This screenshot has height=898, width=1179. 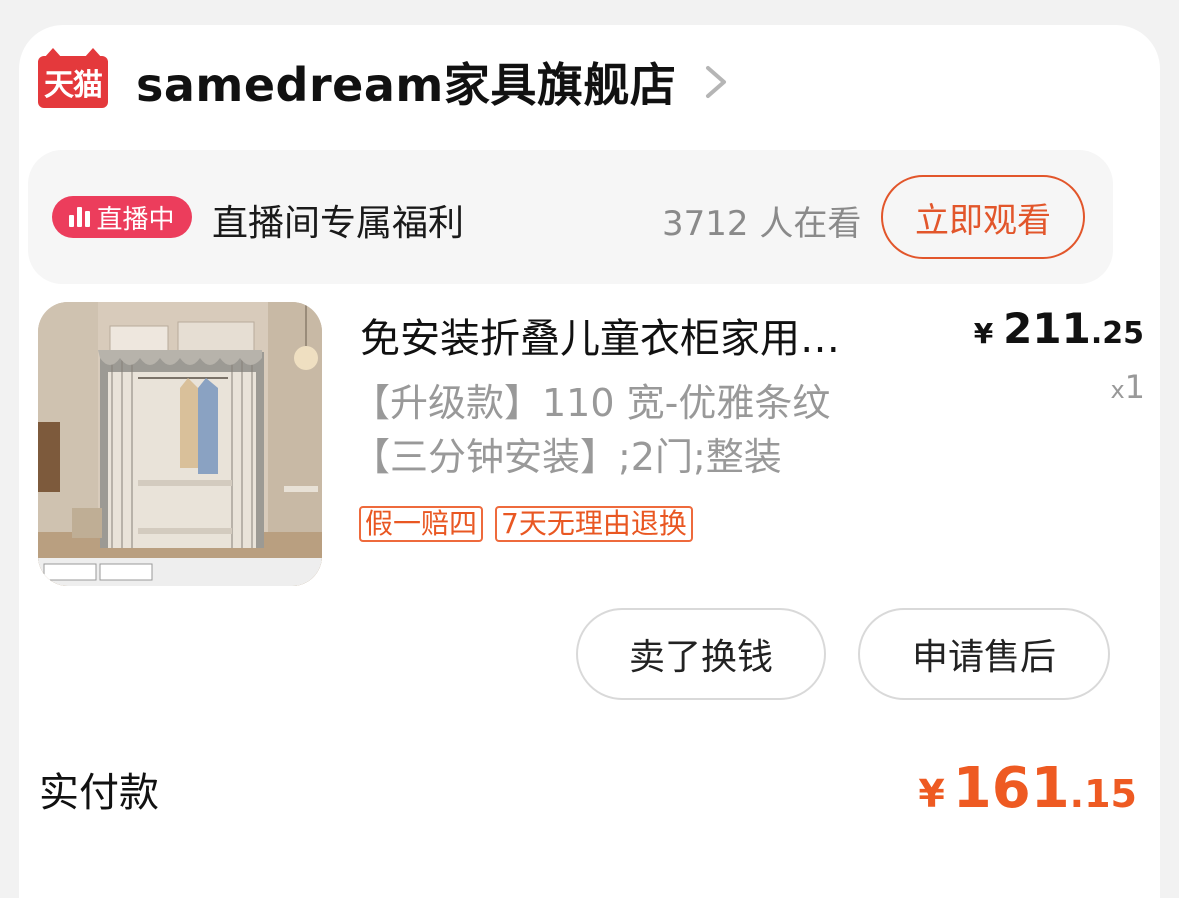 What do you see at coordinates (1103, 794) in the screenshot?
I see `paid-decimal: .15` at bounding box center [1103, 794].